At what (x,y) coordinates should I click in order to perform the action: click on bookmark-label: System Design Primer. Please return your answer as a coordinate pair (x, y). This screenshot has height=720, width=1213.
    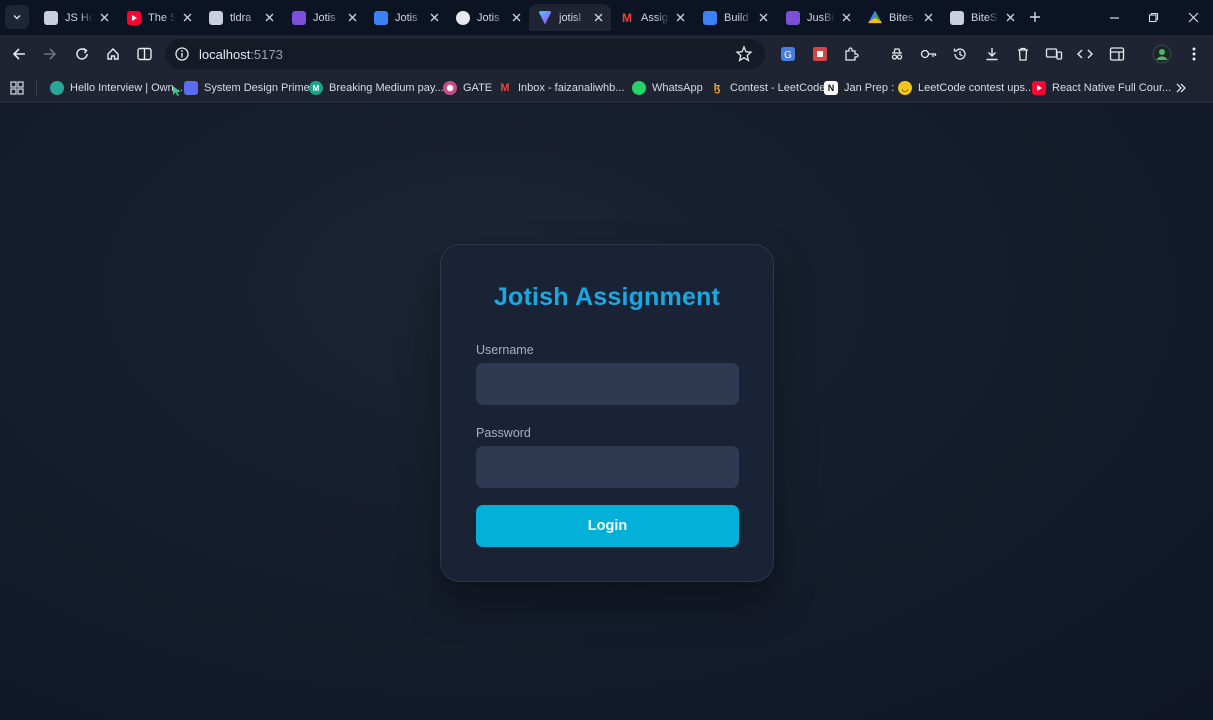
    Looking at the image, I should click on (259, 88).